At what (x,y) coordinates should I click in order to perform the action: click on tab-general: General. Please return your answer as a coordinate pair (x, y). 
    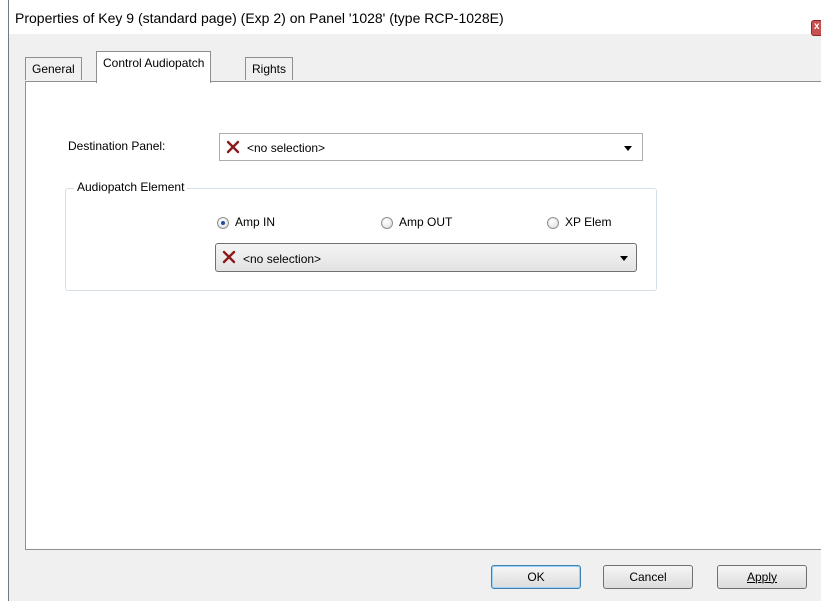
    Looking at the image, I should click on (53, 68).